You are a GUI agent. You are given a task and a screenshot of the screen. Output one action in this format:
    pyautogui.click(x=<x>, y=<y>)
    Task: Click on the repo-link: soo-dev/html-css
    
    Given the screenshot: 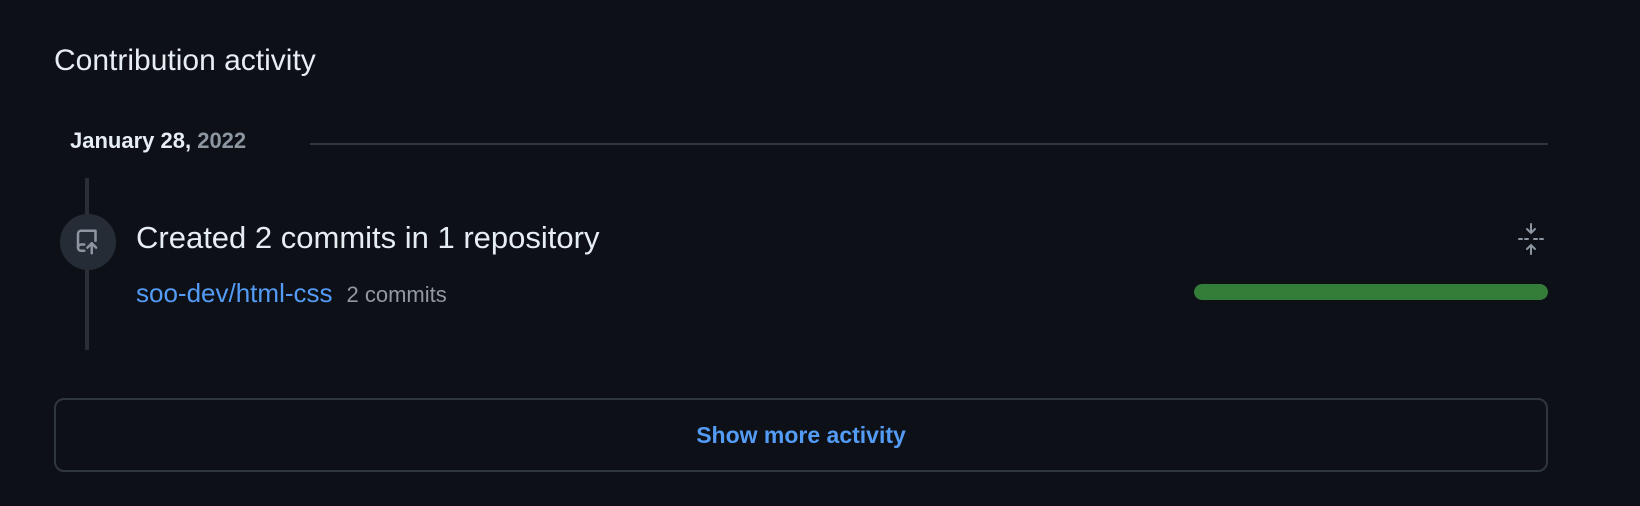 What is the action you would take?
    pyautogui.click(x=234, y=293)
    